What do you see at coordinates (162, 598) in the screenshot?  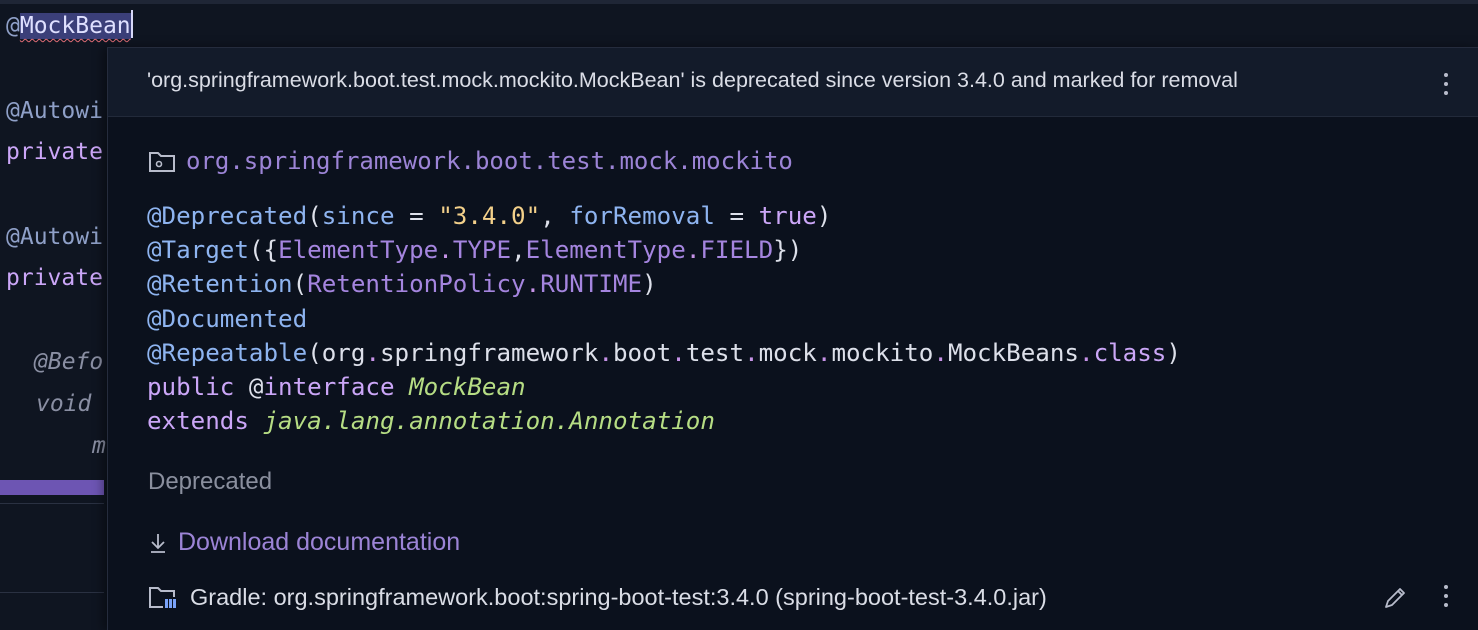 I see `library-icon` at bounding box center [162, 598].